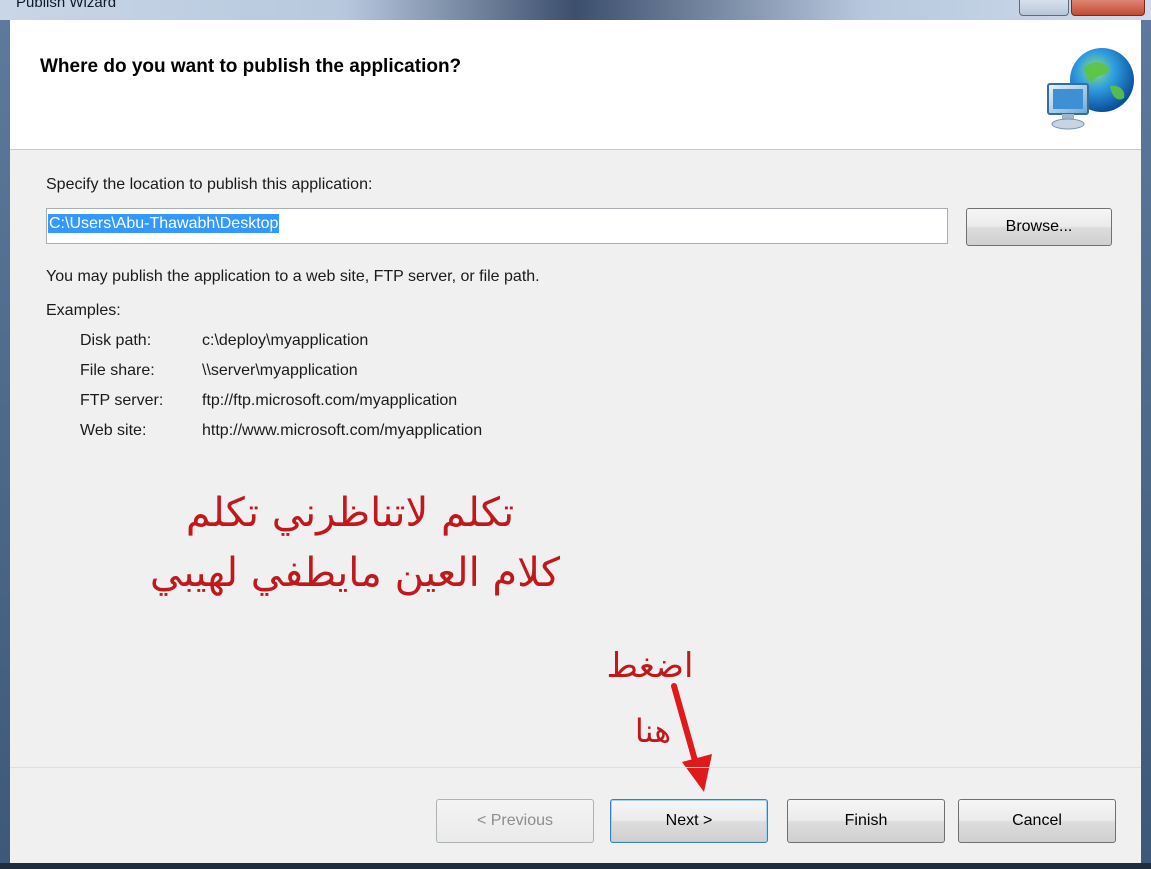  I want to click on window-bottom-border, so click(575, 866).